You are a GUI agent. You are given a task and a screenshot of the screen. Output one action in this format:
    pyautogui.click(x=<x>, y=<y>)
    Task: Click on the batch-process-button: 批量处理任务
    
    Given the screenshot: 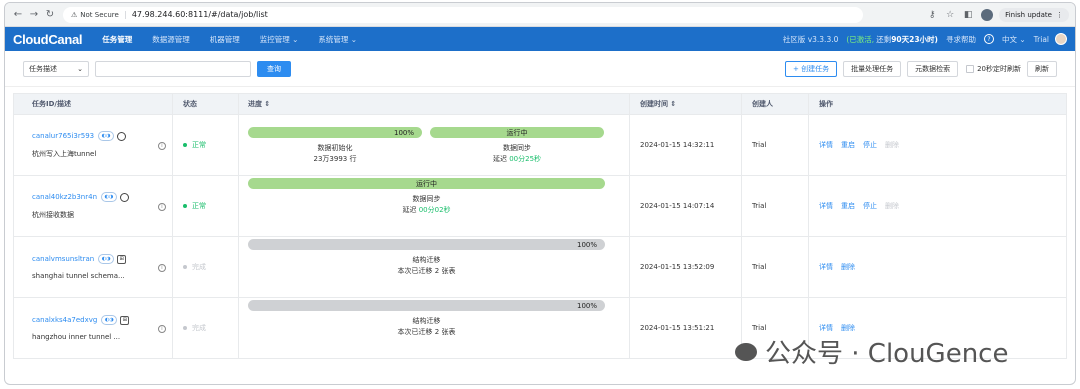 What is the action you would take?
    pyautogui.click(x=872, y=68)
    